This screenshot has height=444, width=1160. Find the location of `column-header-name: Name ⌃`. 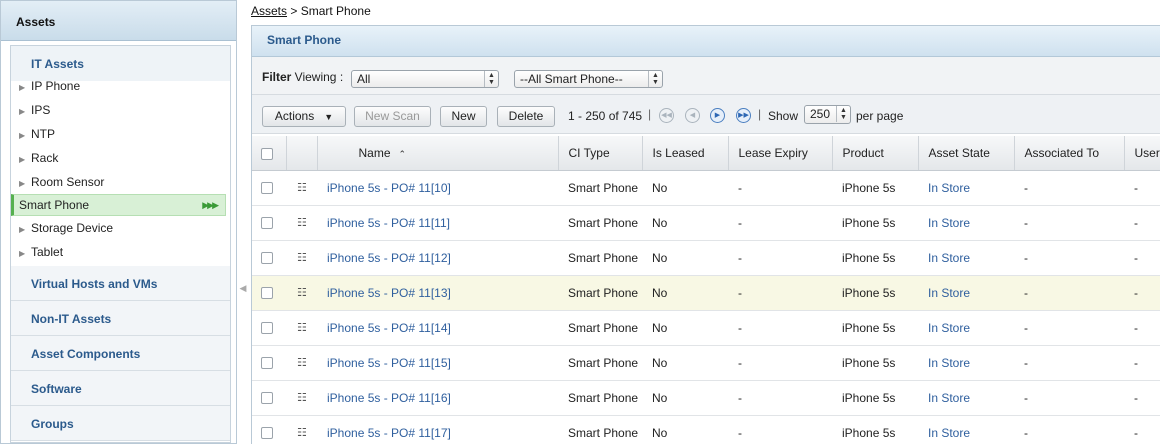

column-header-name: Name ⌃ is located at coordinates (438, 153).